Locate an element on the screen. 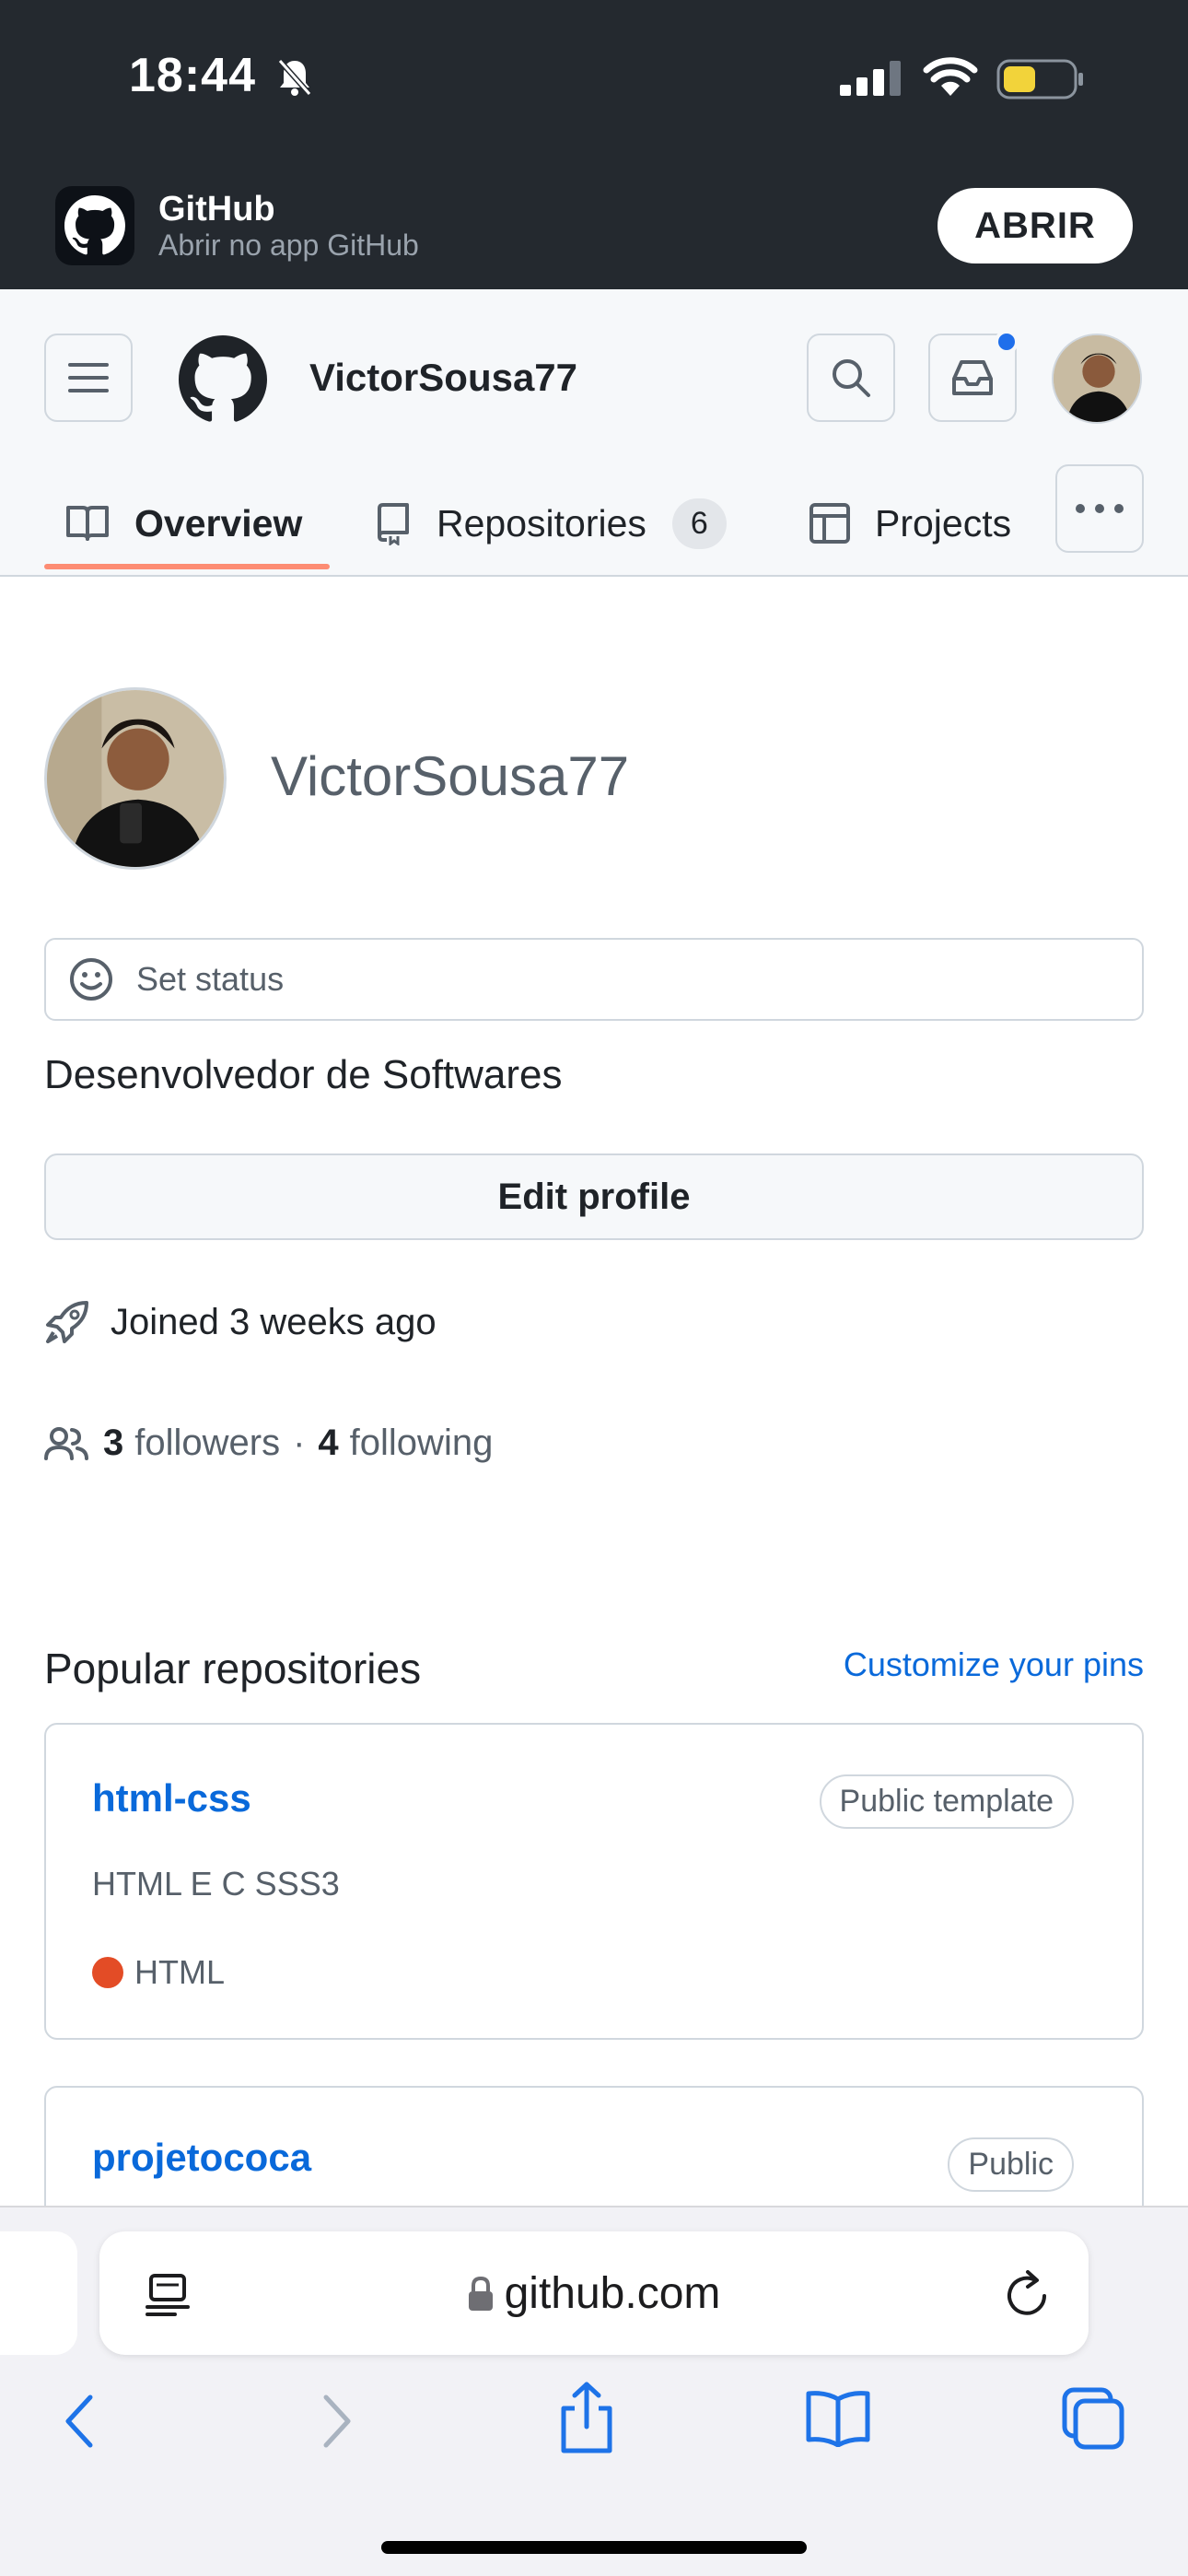 This screenshot has width=1188, height=2576. repo-language: HTML is located at coordinates (158, 1972).